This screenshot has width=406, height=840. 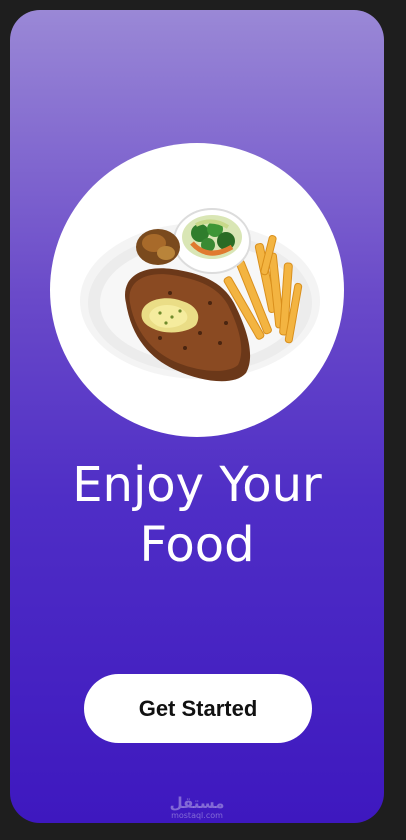 What do you see at coordinates (197, 803) in the screenshot?
I see `watermark-main-text: مستقل` at bounding box center [197, 803].